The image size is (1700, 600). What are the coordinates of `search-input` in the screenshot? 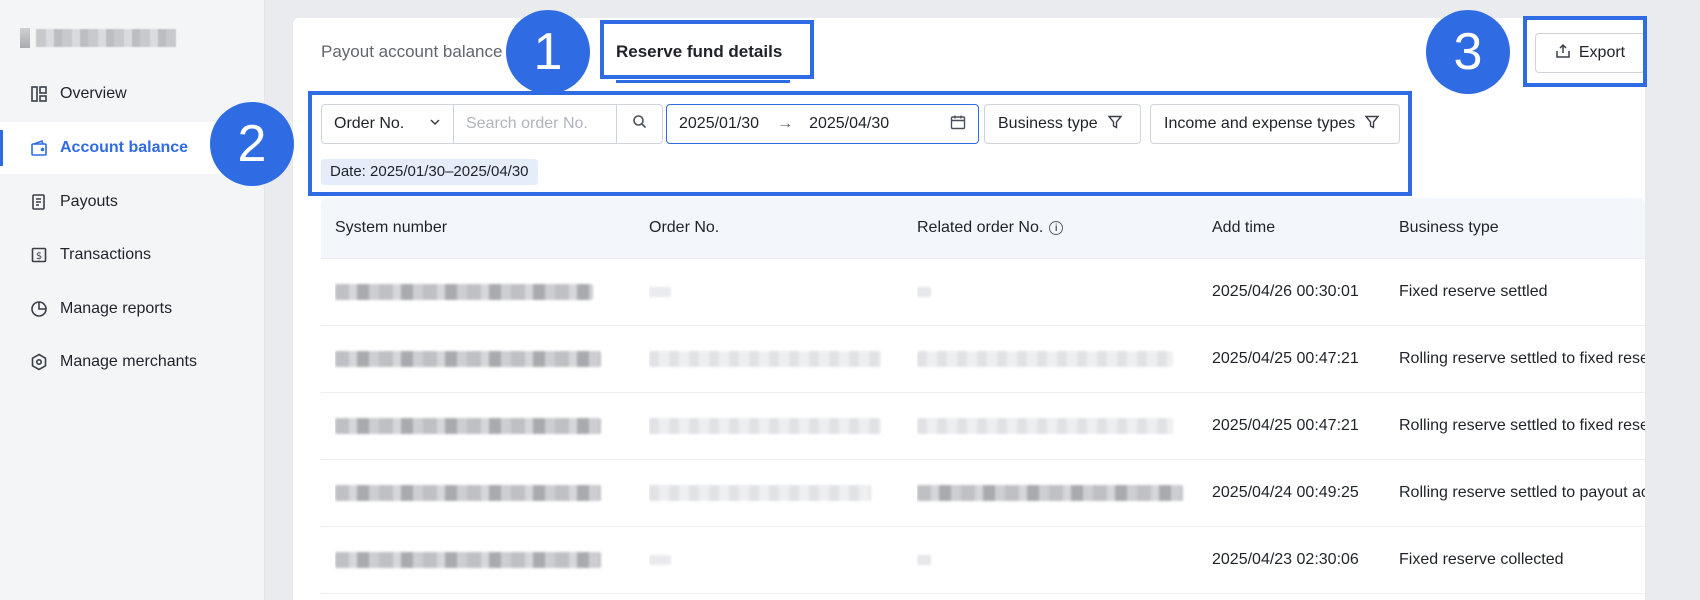 It's located at (535, 124).